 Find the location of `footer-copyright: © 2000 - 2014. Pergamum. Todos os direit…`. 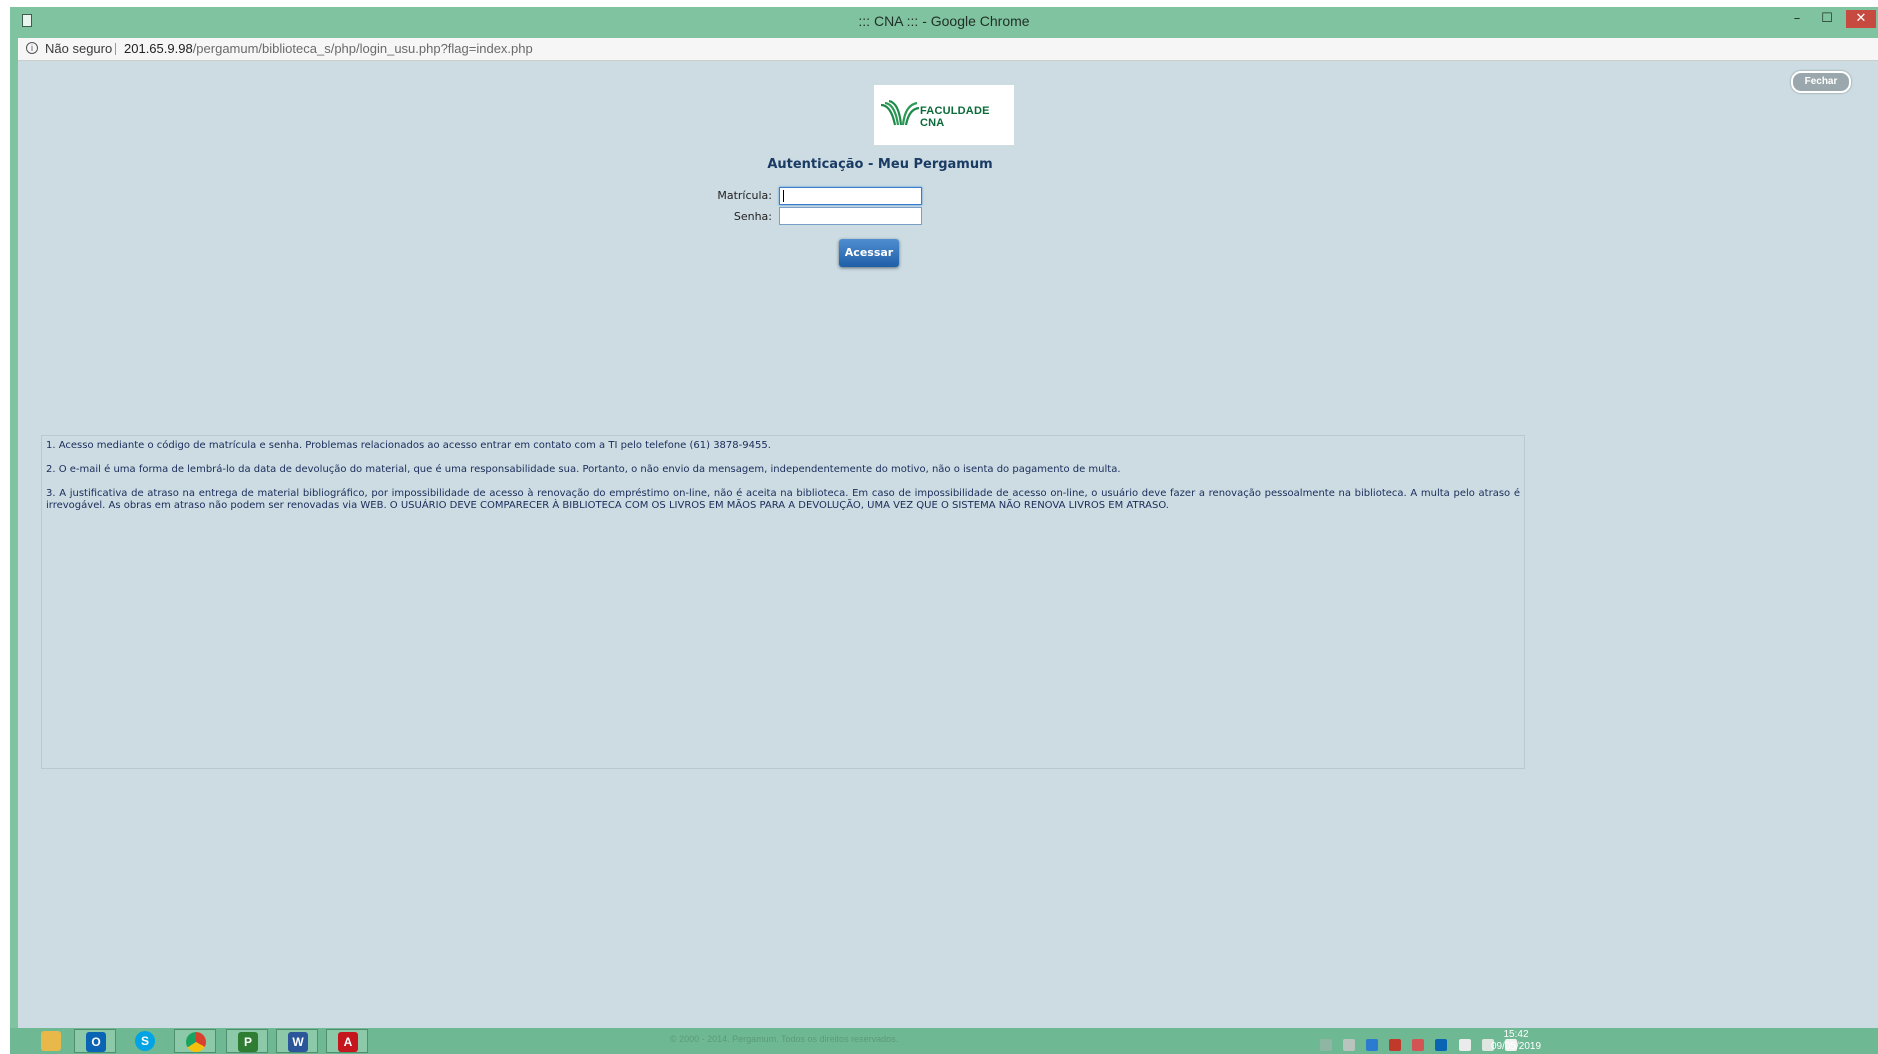

footer-copyright: © 2000 - 2014. Pergamum. Todos os direit… is located at coordinates (784, 1039).